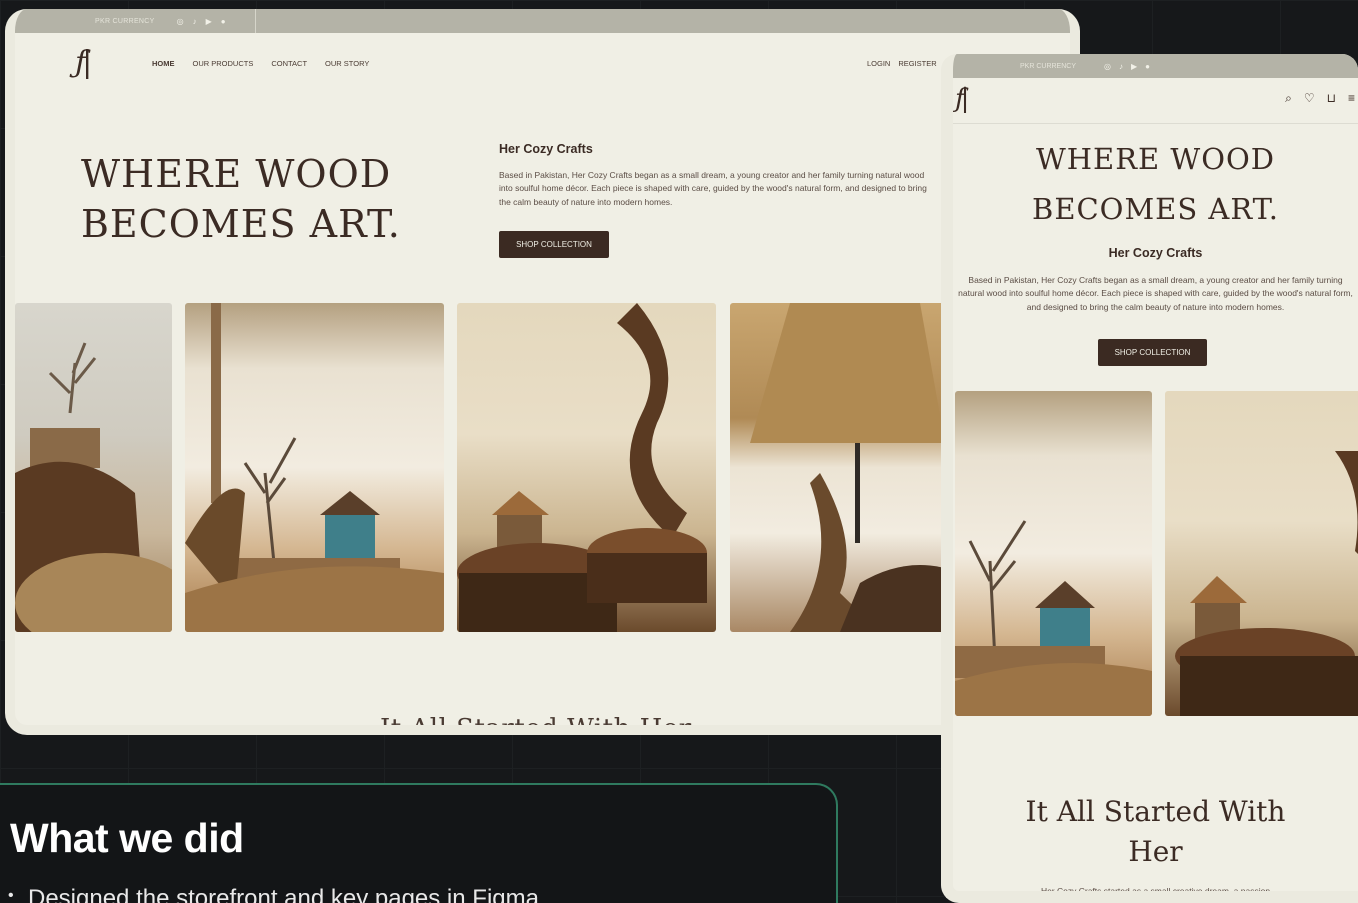  Describe the element at coordinates (1127, 66) in the screenshot. I see `mobile-social-links: ◎ ♪ ▶ ●` at that location.